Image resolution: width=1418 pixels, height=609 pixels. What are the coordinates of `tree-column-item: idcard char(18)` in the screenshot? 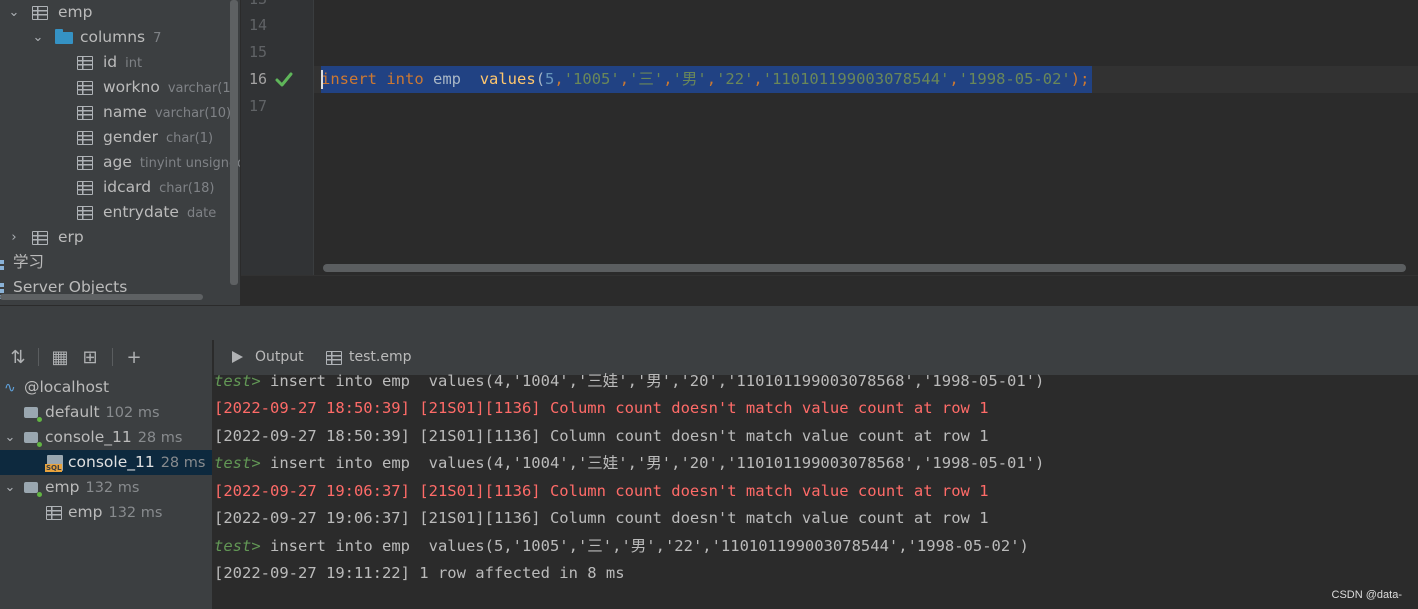 It's located at (120, 187).